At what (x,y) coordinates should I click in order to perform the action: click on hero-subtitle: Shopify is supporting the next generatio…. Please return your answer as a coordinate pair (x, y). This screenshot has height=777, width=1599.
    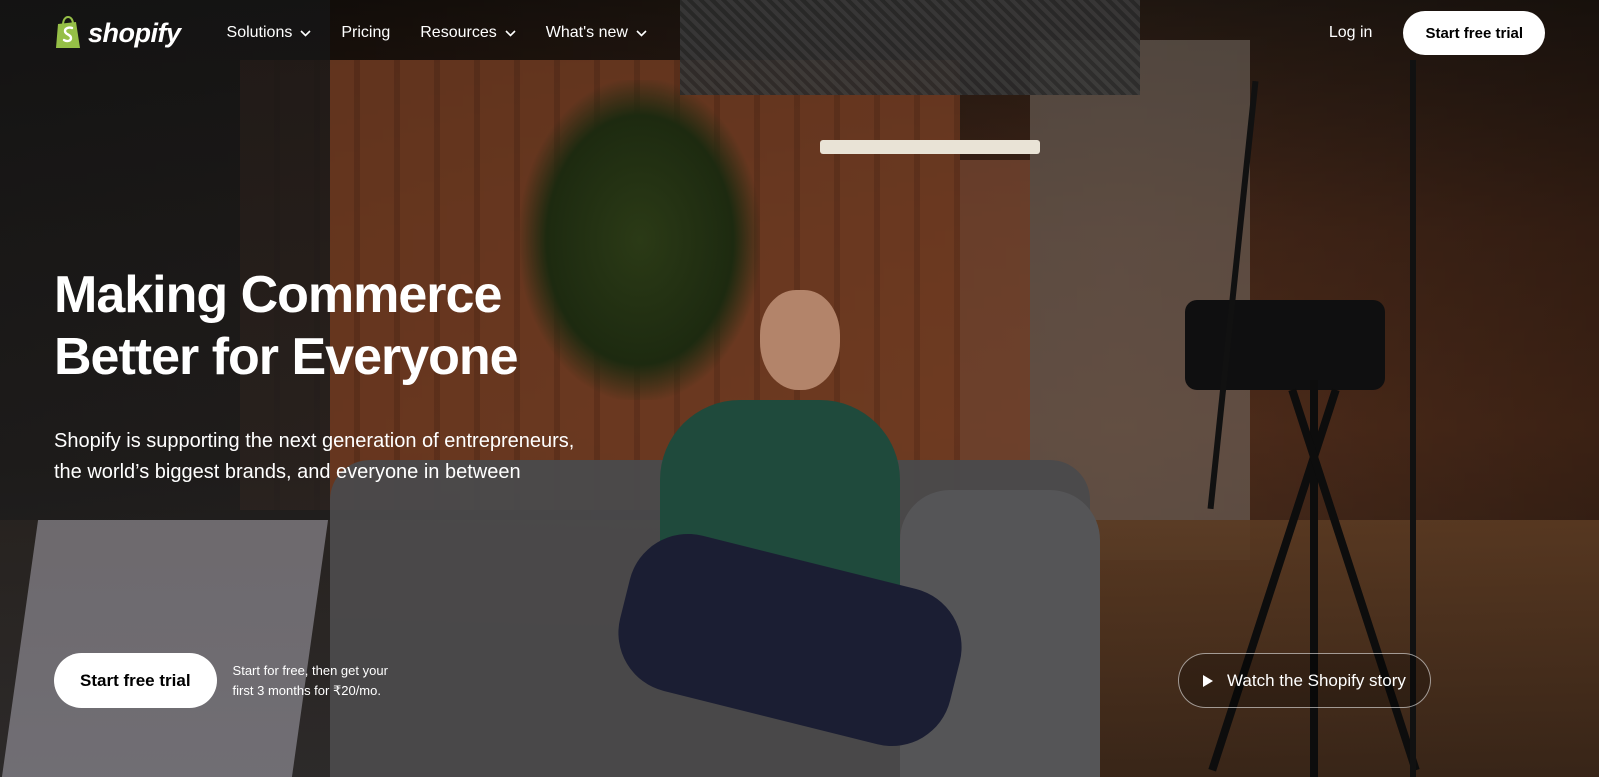
    Looking at the image, I should click on (354, 457).